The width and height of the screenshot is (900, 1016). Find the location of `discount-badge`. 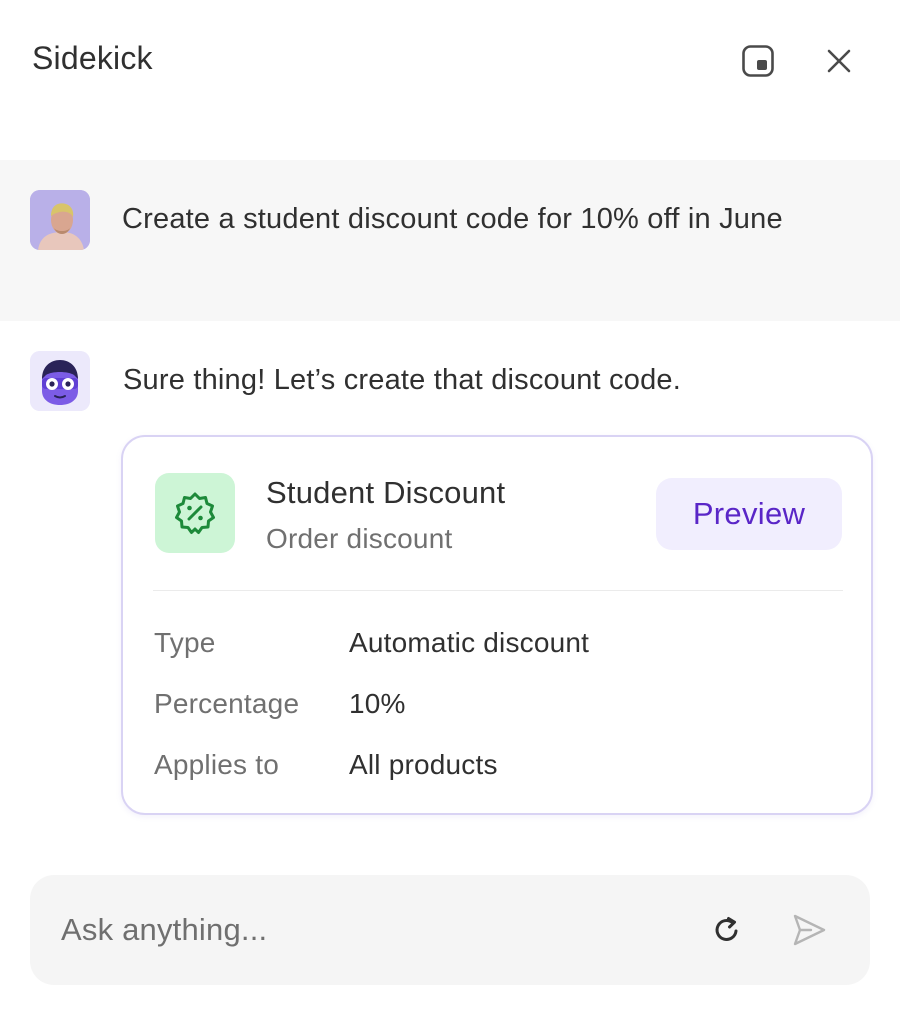

discount-badge is located at coordinates (195, 513).